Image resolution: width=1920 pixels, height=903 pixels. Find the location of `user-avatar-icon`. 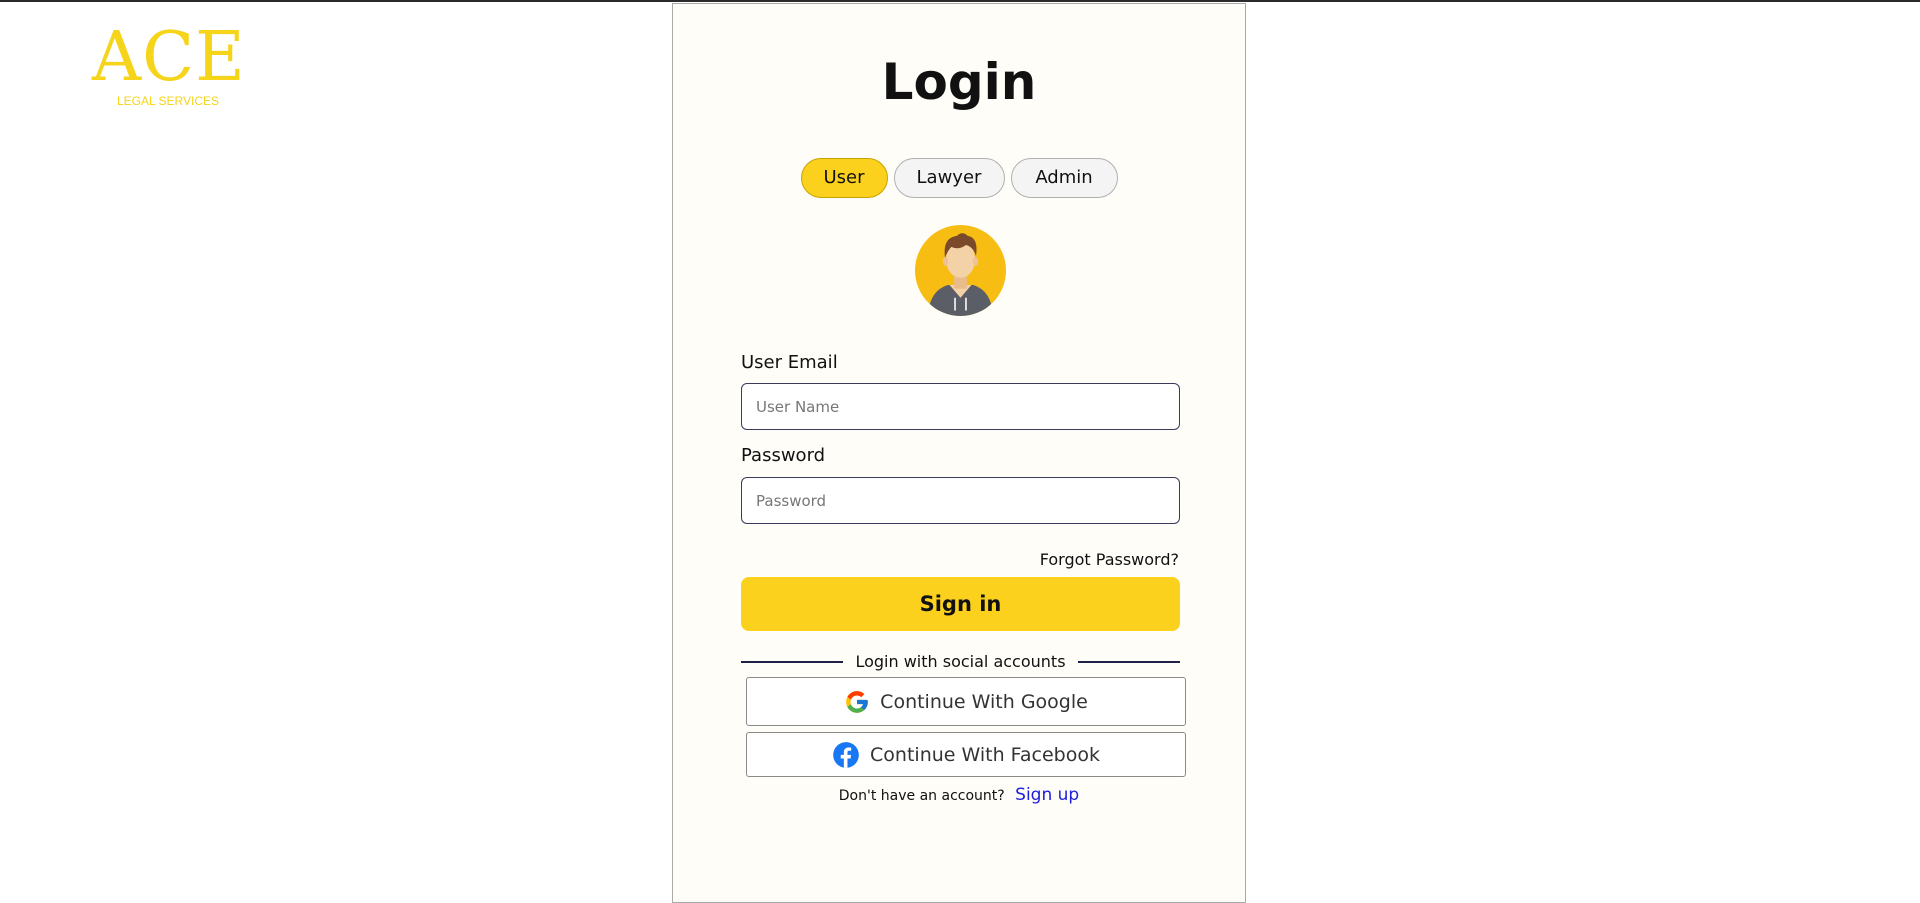

user-avatar-icon is located at coordinates (960, 270).